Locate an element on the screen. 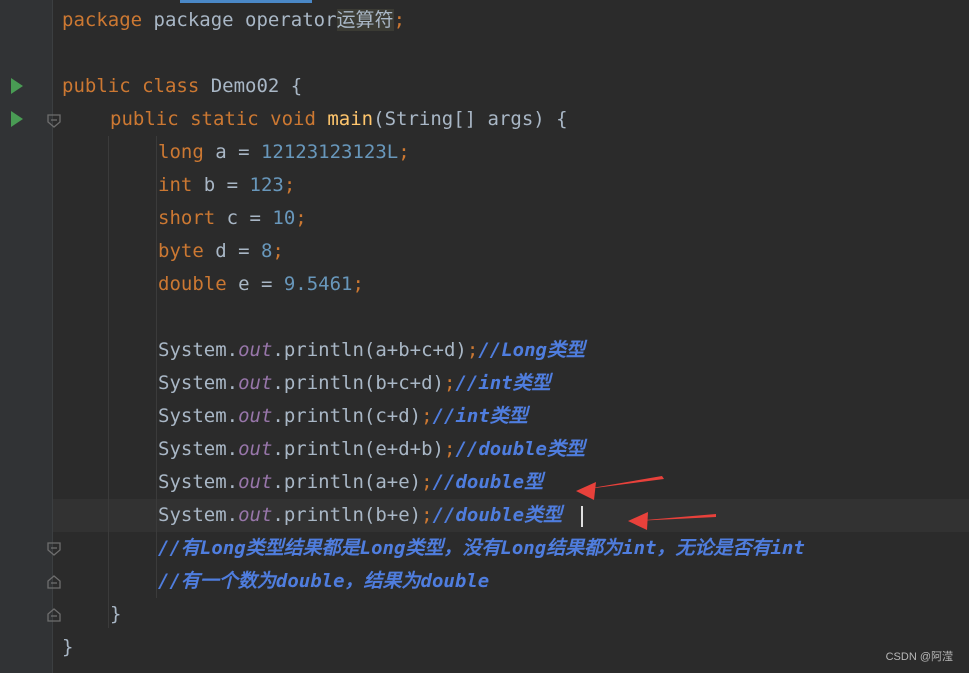 The image size is (969, 673). declaration: b = is located at coordinates (221, 185).